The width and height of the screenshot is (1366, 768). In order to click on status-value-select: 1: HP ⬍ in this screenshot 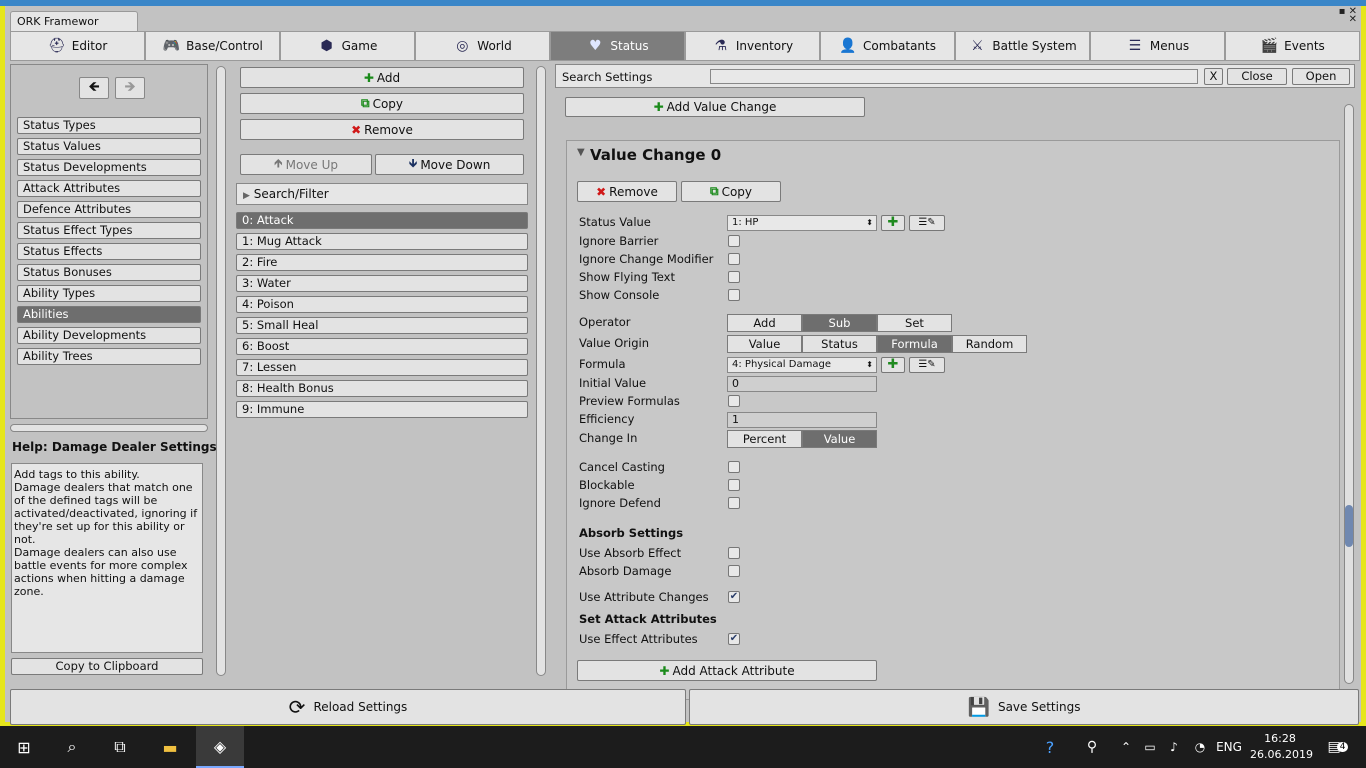, I will do `click(802, 223)`.